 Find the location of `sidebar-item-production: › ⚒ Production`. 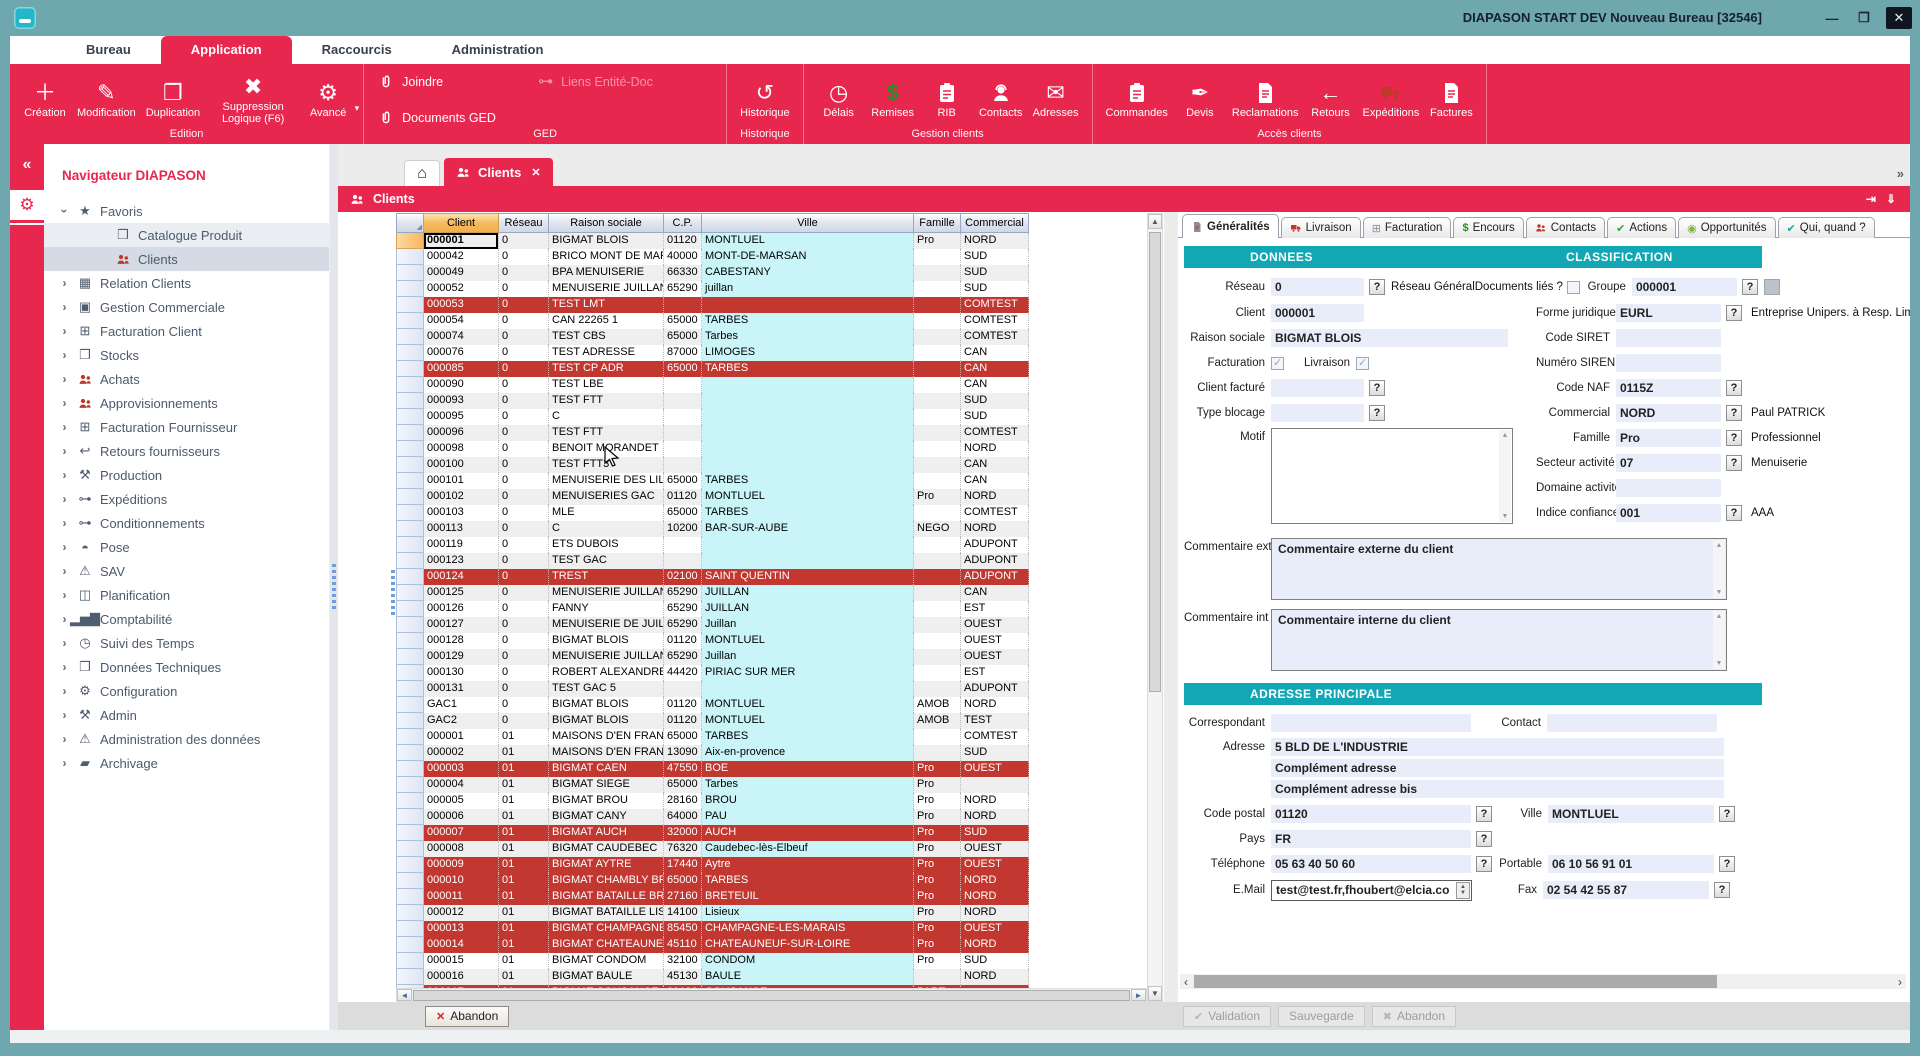

sidebar-item-production: › ⚒ Production is located at coordinates (186, 475).